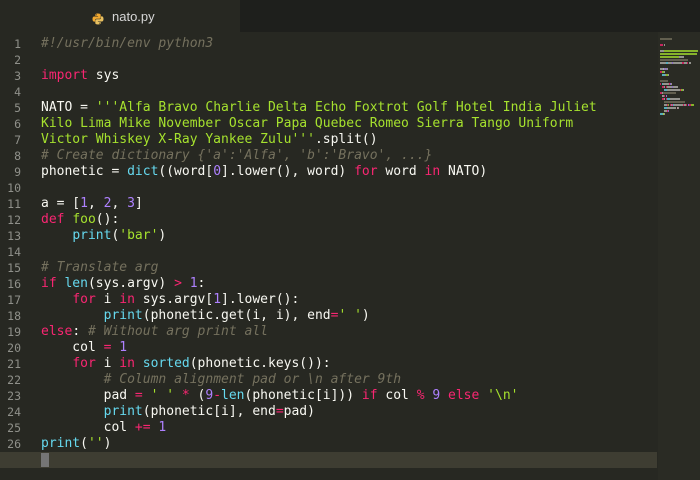  I want to click on line-number: 9, so click(17, 172).